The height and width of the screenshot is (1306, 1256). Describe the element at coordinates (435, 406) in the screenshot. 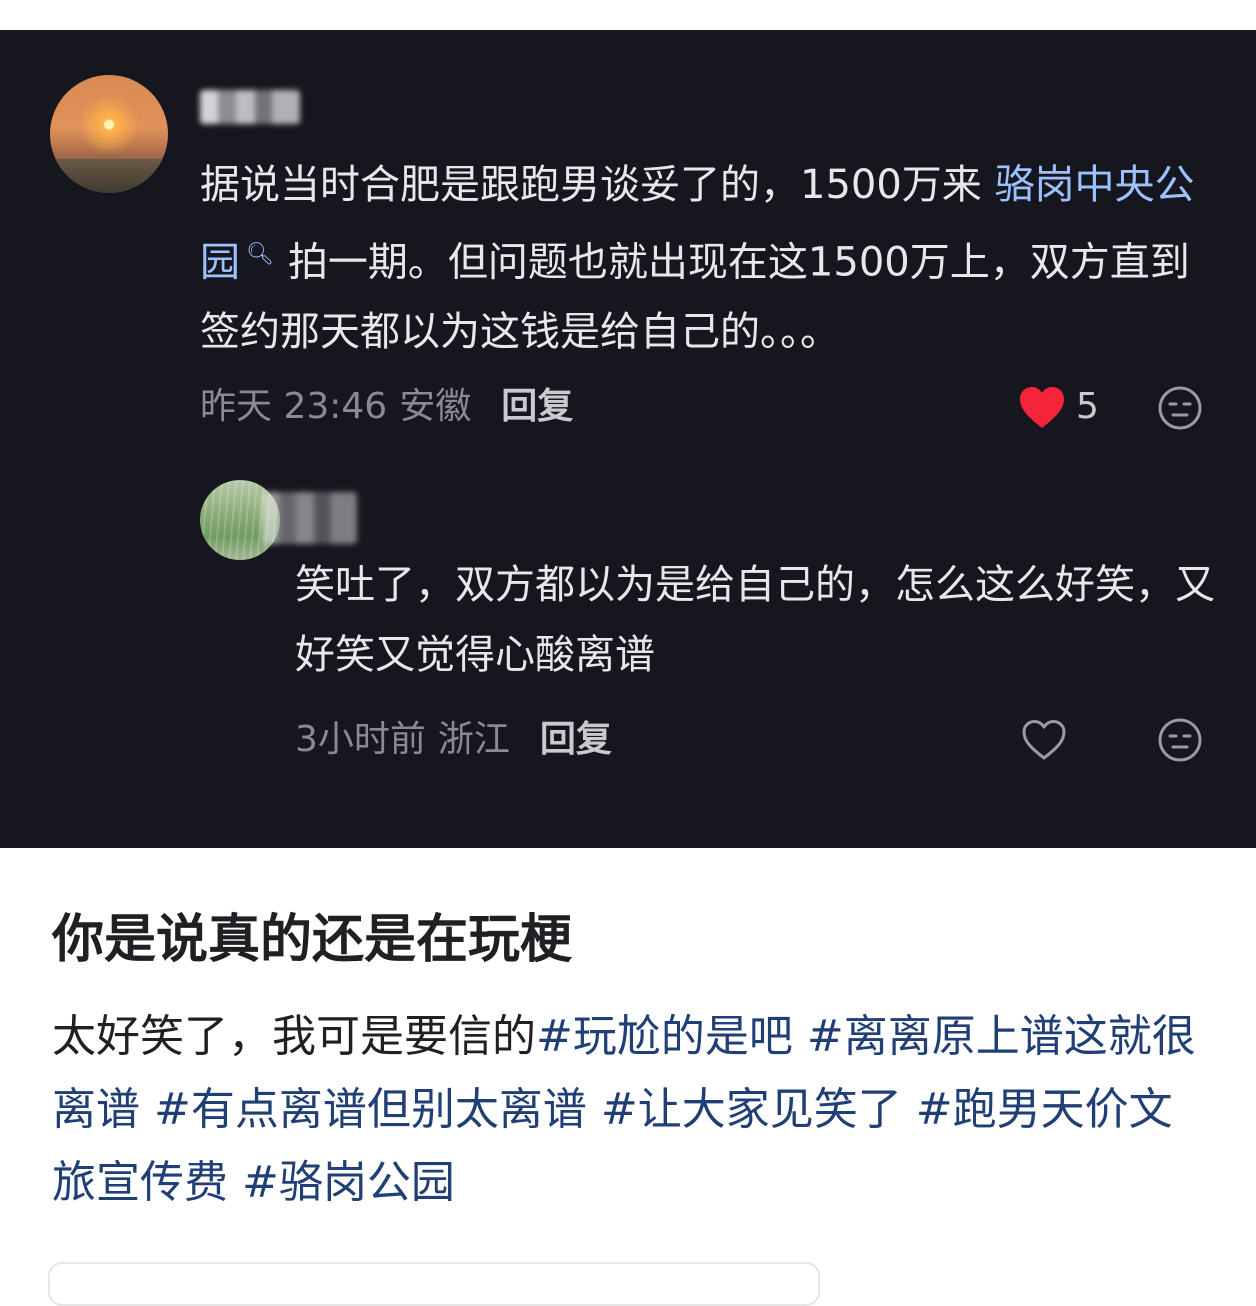

I see `comment-location: 安徽` at that location.